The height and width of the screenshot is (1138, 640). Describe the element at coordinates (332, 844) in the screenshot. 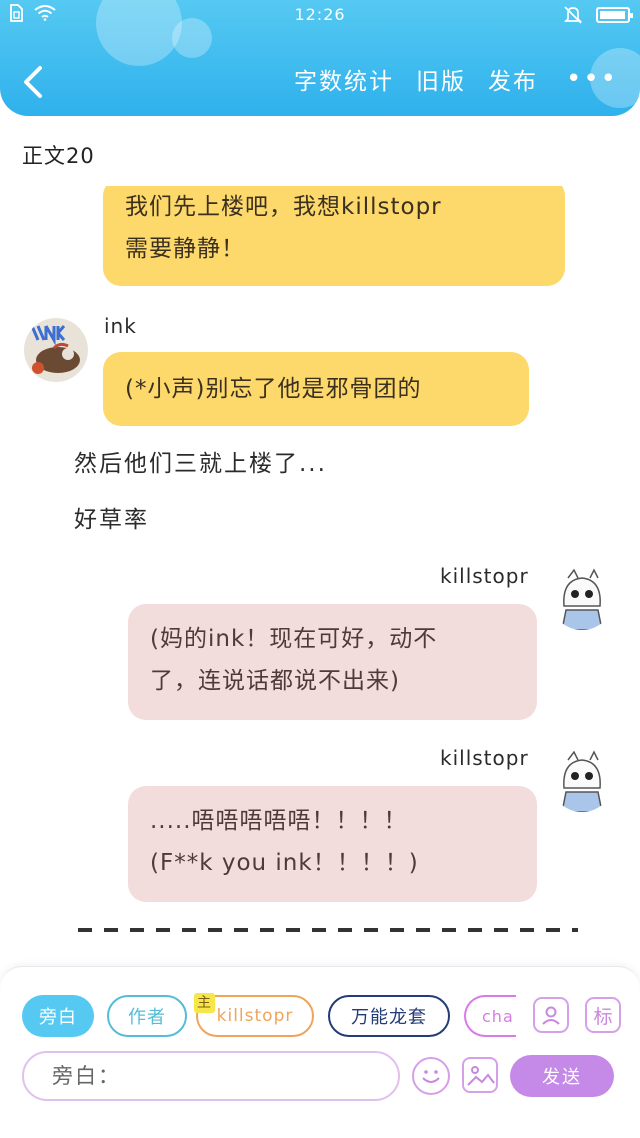

I see `message-bubble: .....唔唔唔唔唔！！！！ (F**k you ink！！！！)` at that location.